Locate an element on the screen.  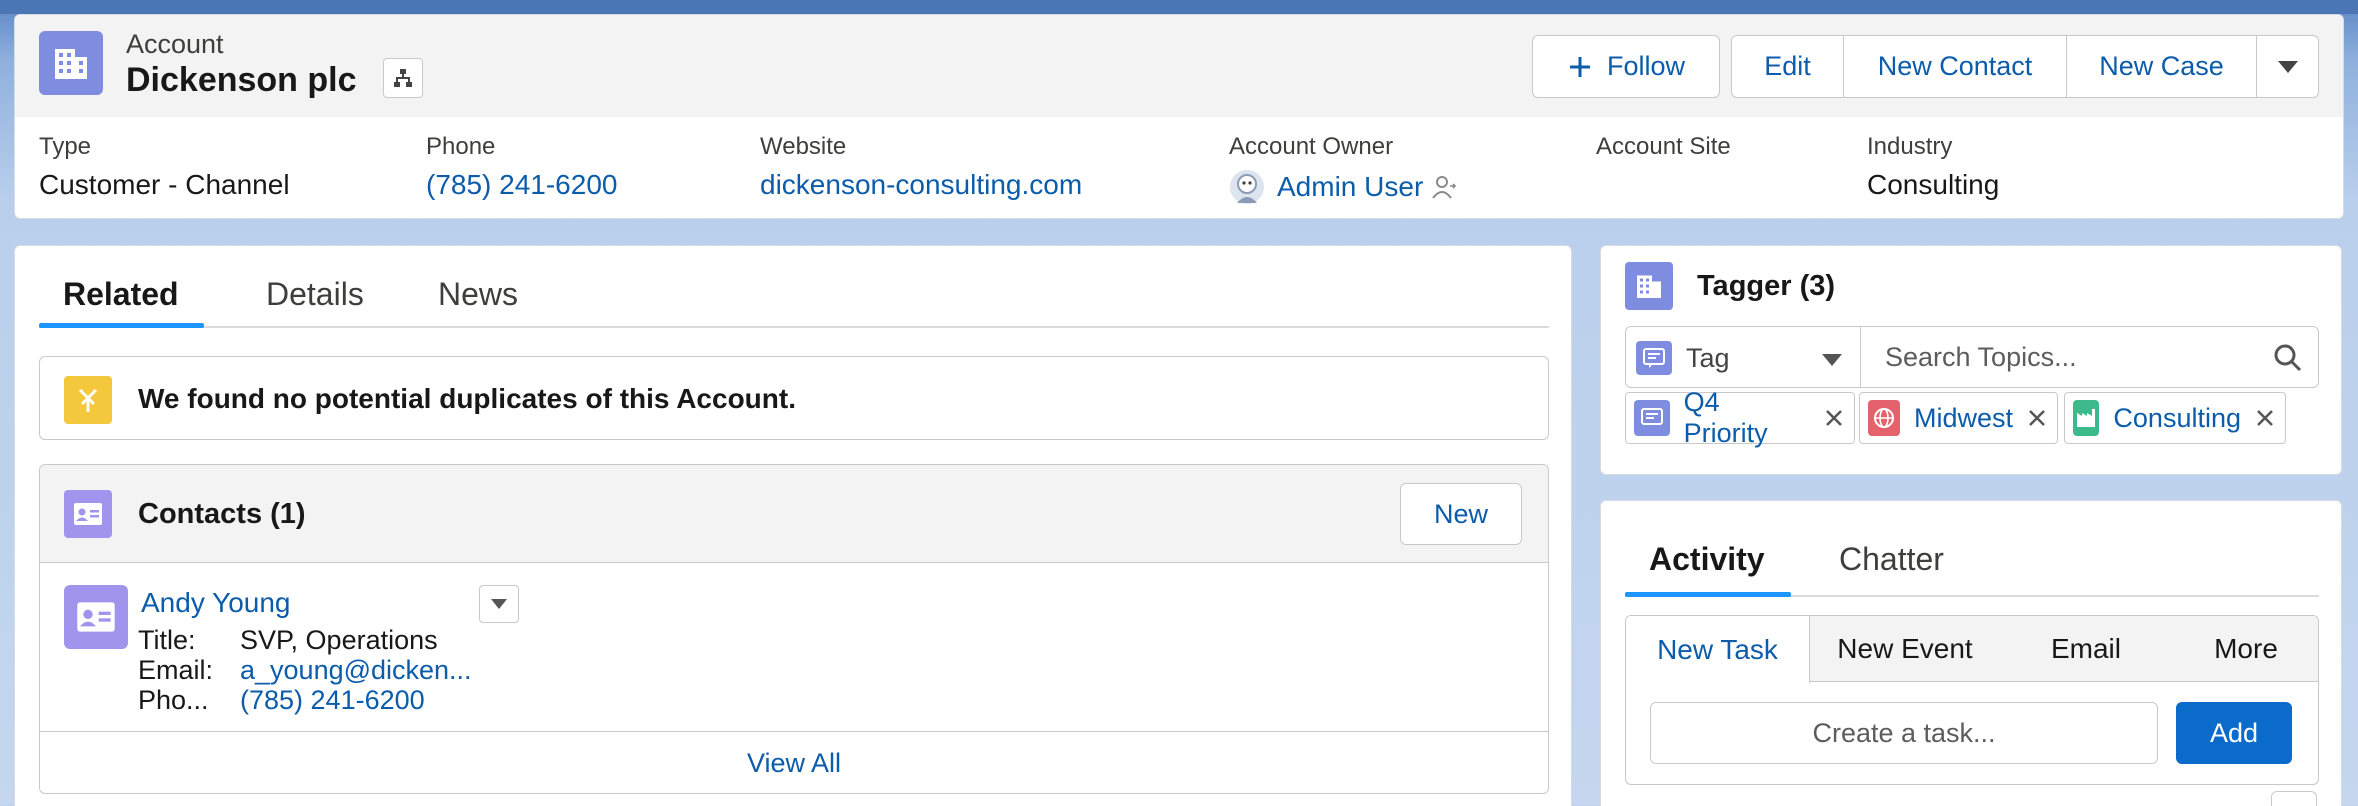
field-value: Customer - Channel is located at coordinates (164, 184).